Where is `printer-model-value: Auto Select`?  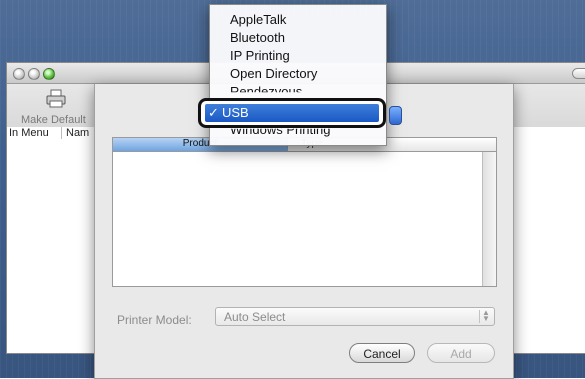
printer-model-value: Auto Select is located at coordinates (255, 317).